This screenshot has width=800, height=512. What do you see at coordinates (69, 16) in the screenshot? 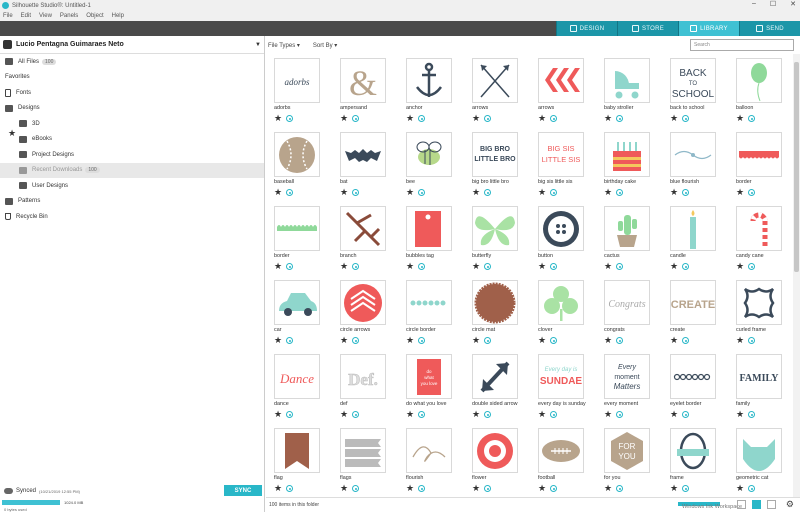
I see `menu-panels: Panels` at bounding box center [69, 16].